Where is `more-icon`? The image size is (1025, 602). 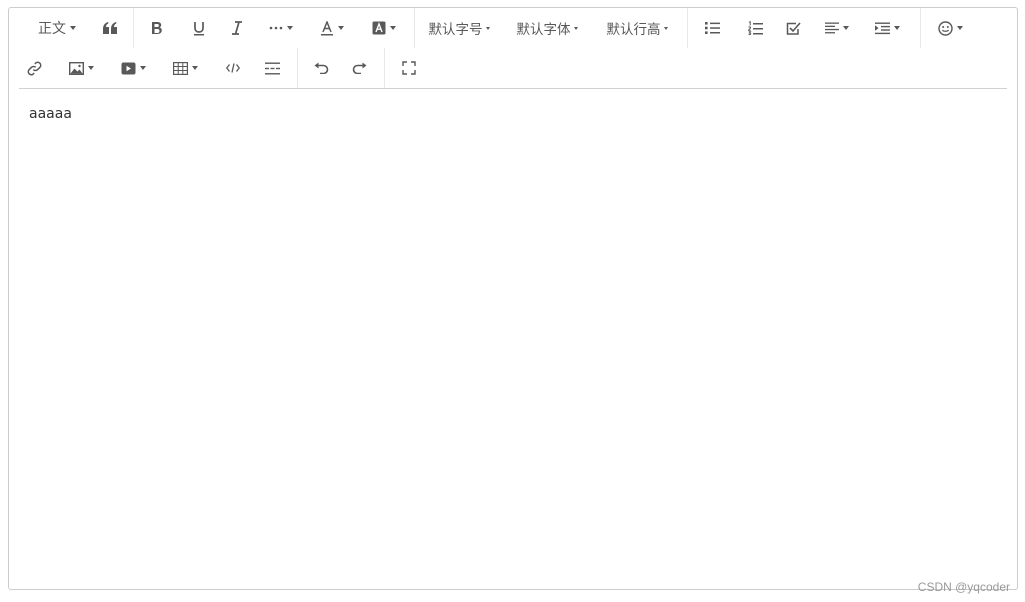 more-icon is located at coordinates (276, 28).